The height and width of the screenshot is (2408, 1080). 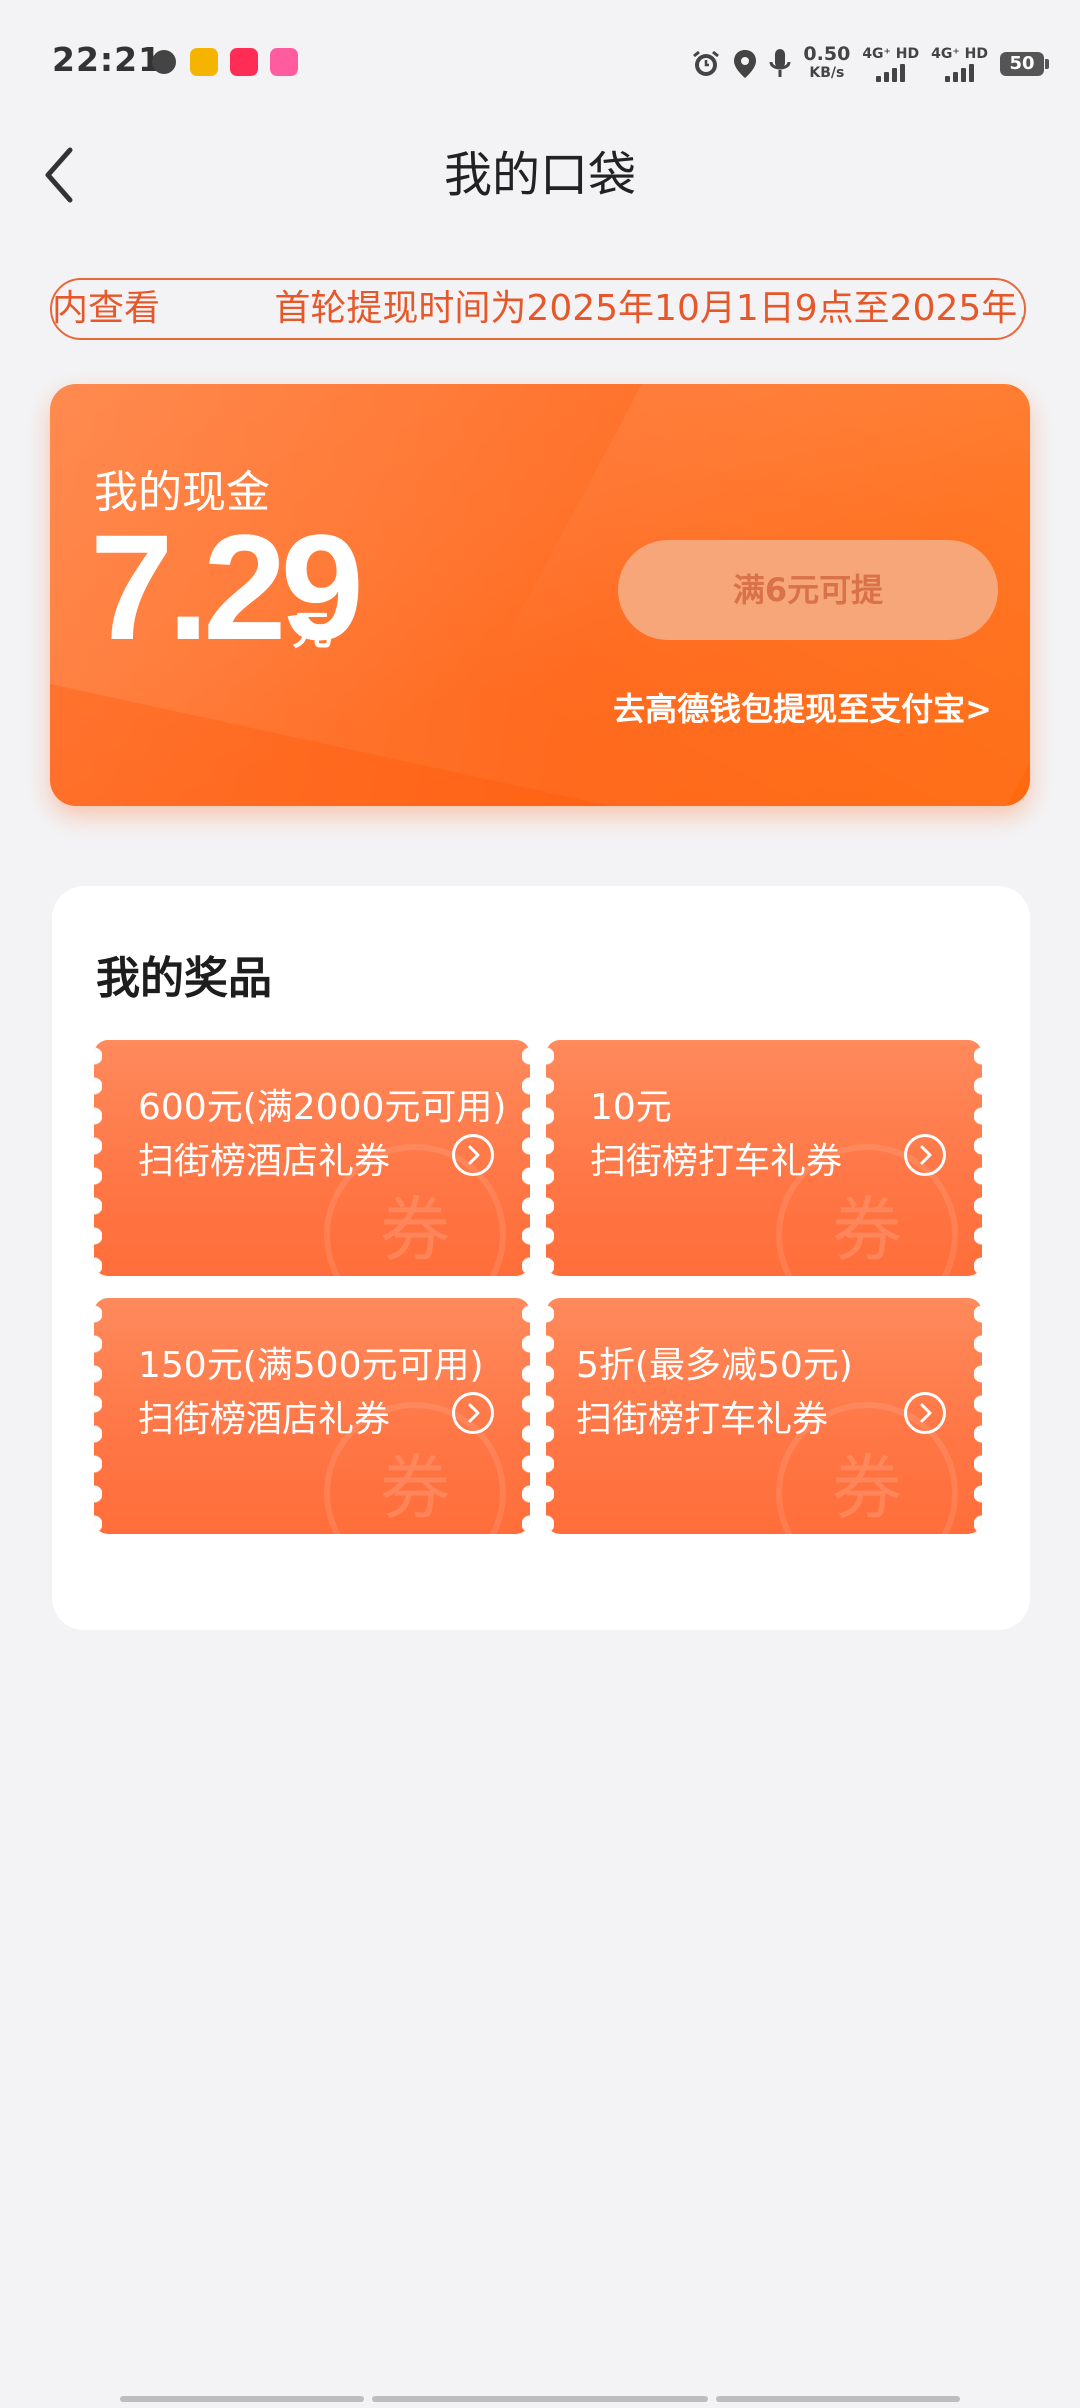 What do you see at coordinates (780, 63) in the screenshot?
I see `microphone-icon` at bounding box center [780, 63].